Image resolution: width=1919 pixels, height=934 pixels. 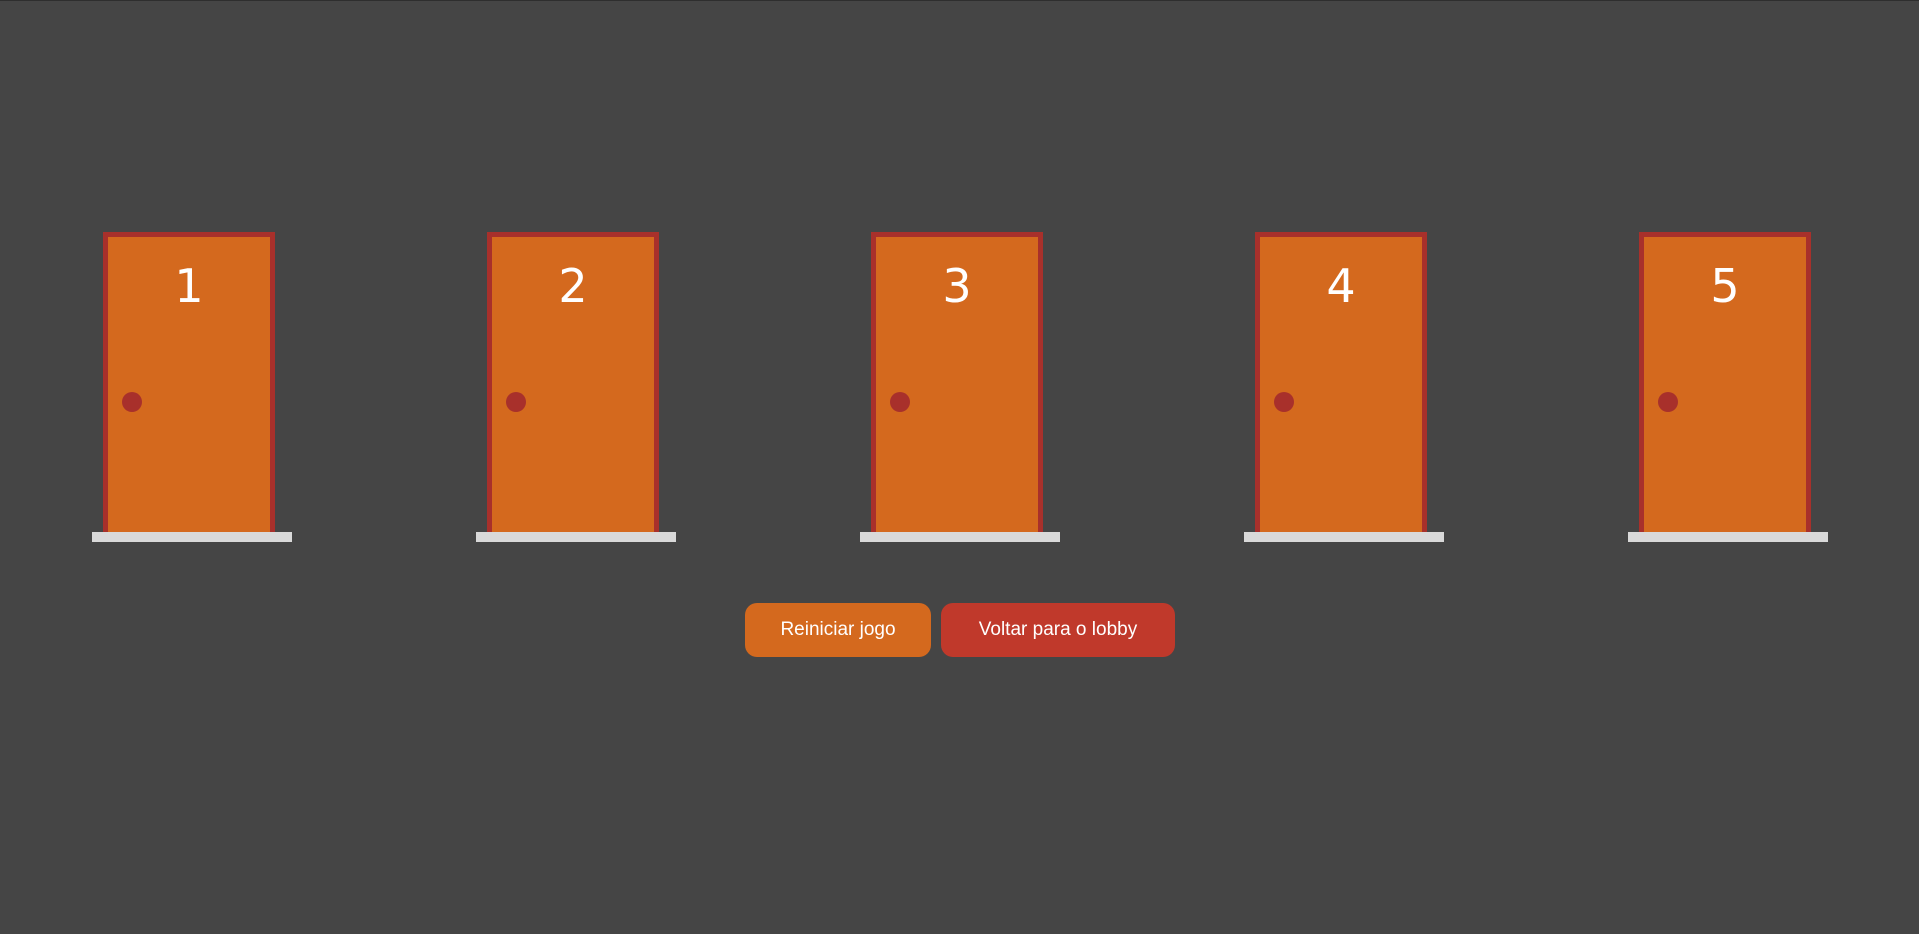 I want to click on door-unit-2: 2, so click(x=576, y=388).